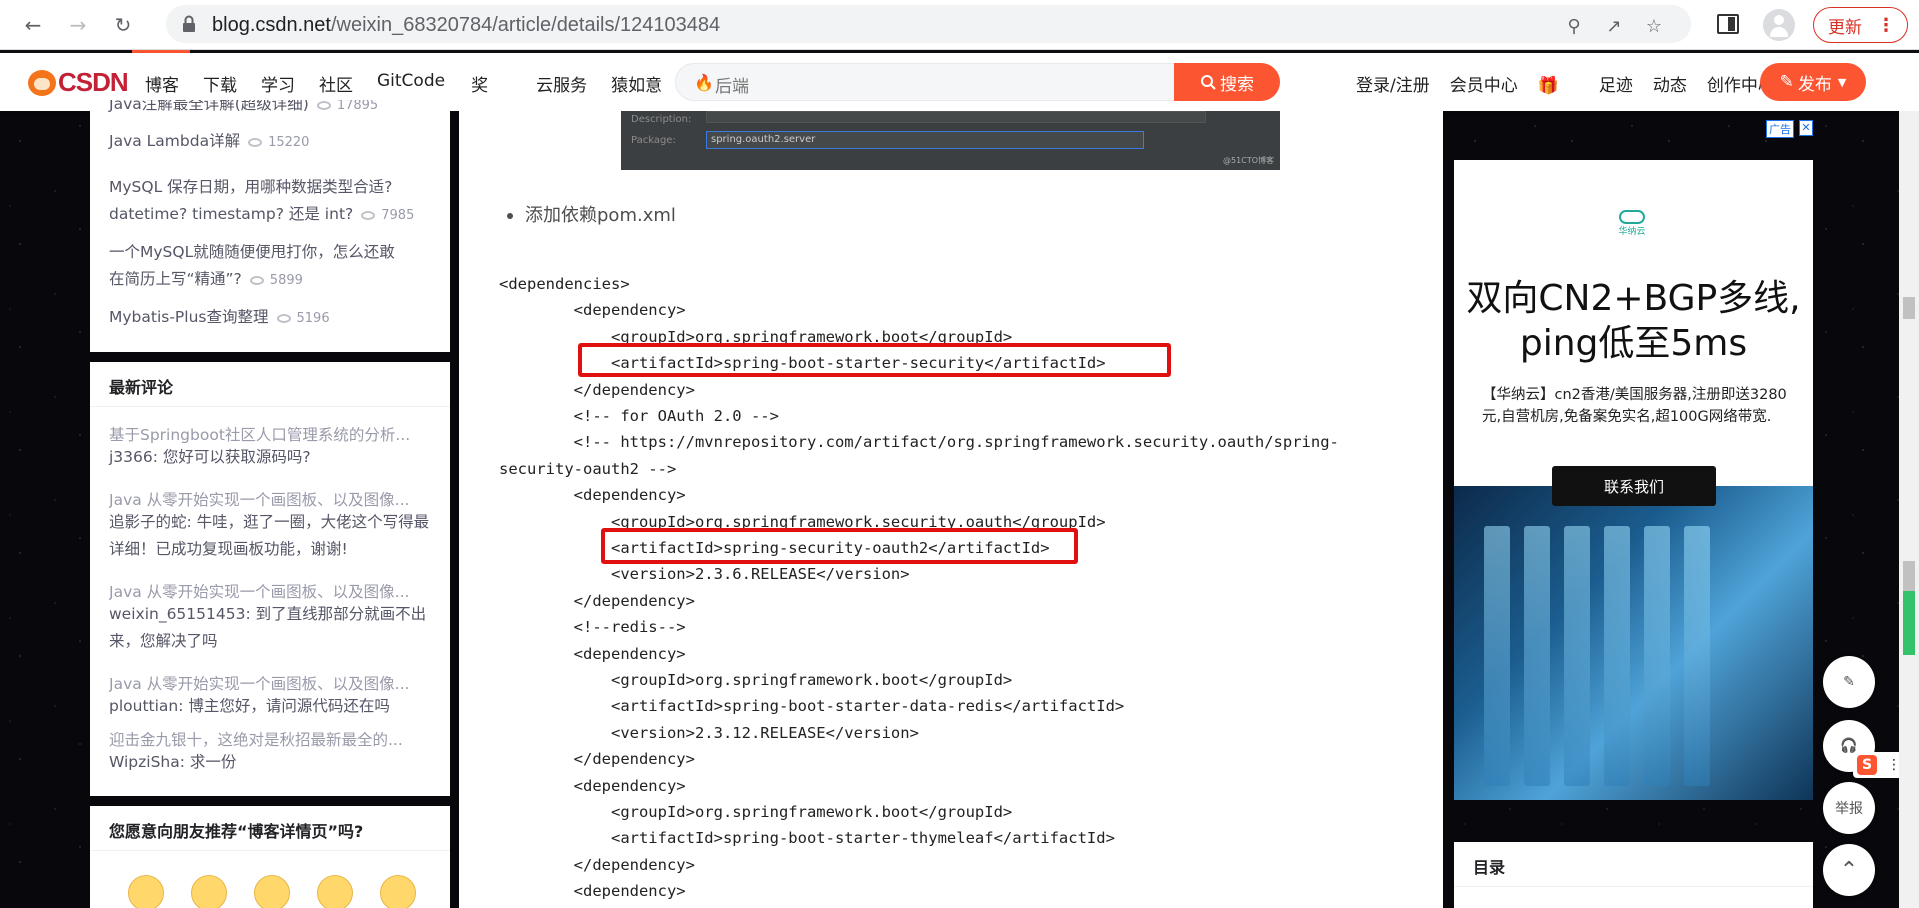 This screenshot has height=908, width=1919. Describe the element at coordinates (1845, 27) in the screenshot. I see `update-label: 更新` at that location.